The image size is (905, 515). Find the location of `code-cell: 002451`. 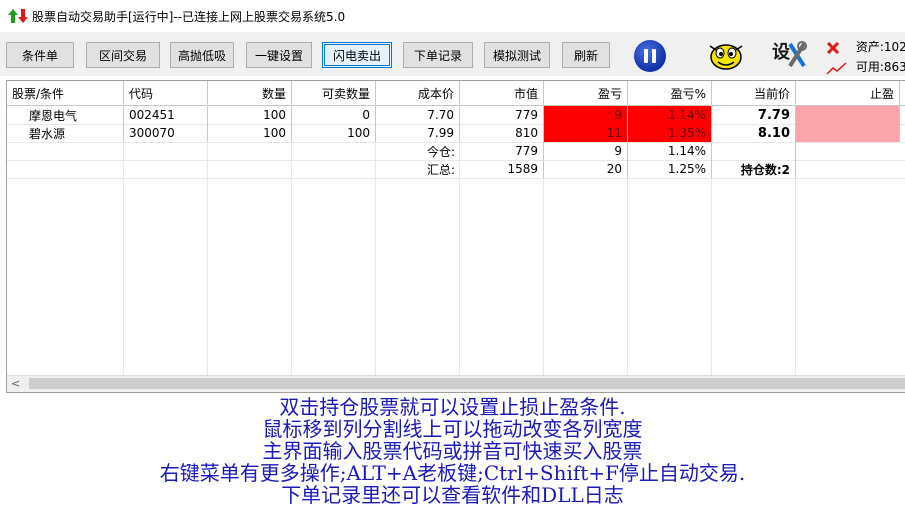

code-cell: 002451 is located at coordinates (166, 115).